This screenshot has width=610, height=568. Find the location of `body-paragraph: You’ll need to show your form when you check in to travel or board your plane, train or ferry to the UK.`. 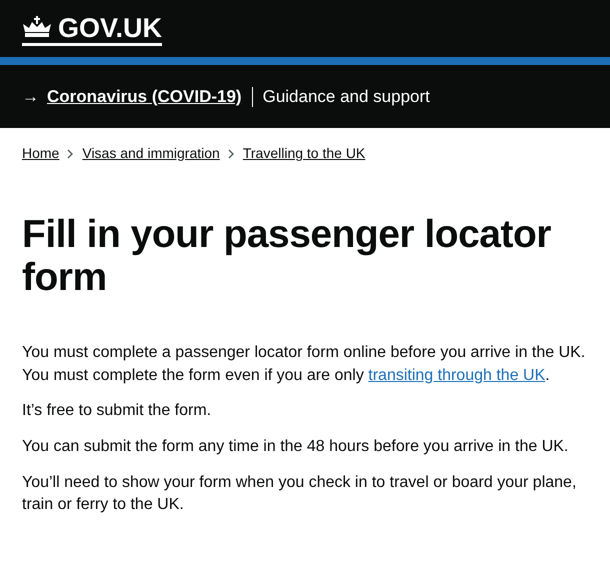

body-paragraph: You’ll need to show your form when you check in to travel or board your plane, train or ferry to the UK. is located at coordinates (300, 494).